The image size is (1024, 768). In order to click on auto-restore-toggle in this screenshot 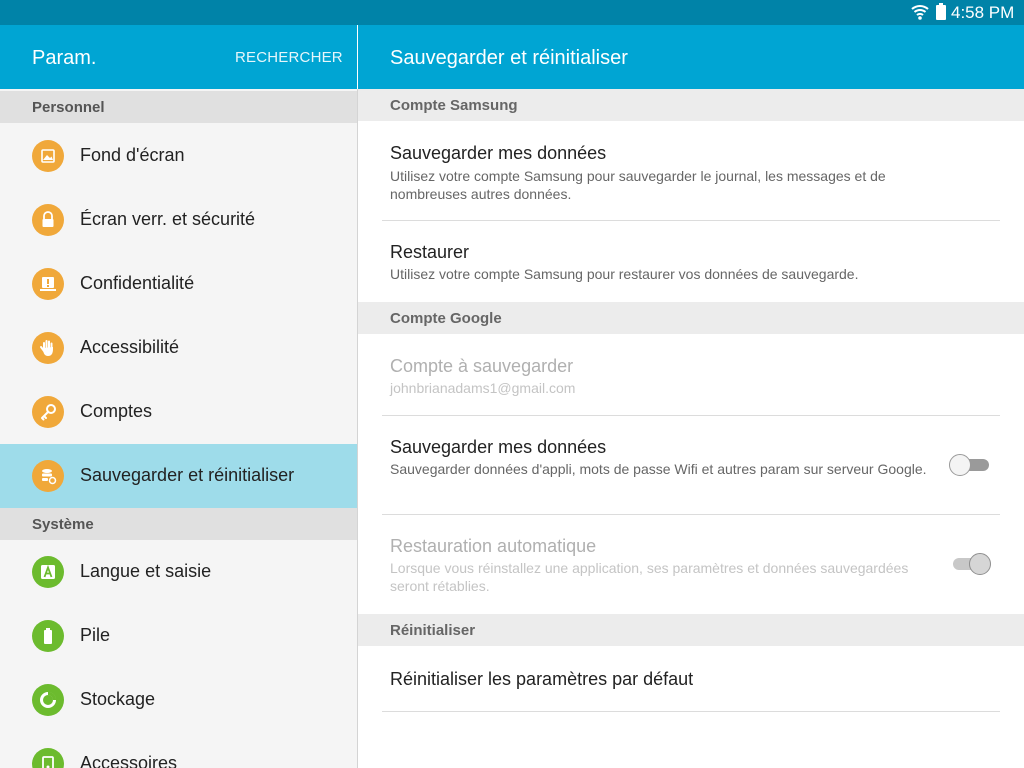, I will do `click(971, 563)`.